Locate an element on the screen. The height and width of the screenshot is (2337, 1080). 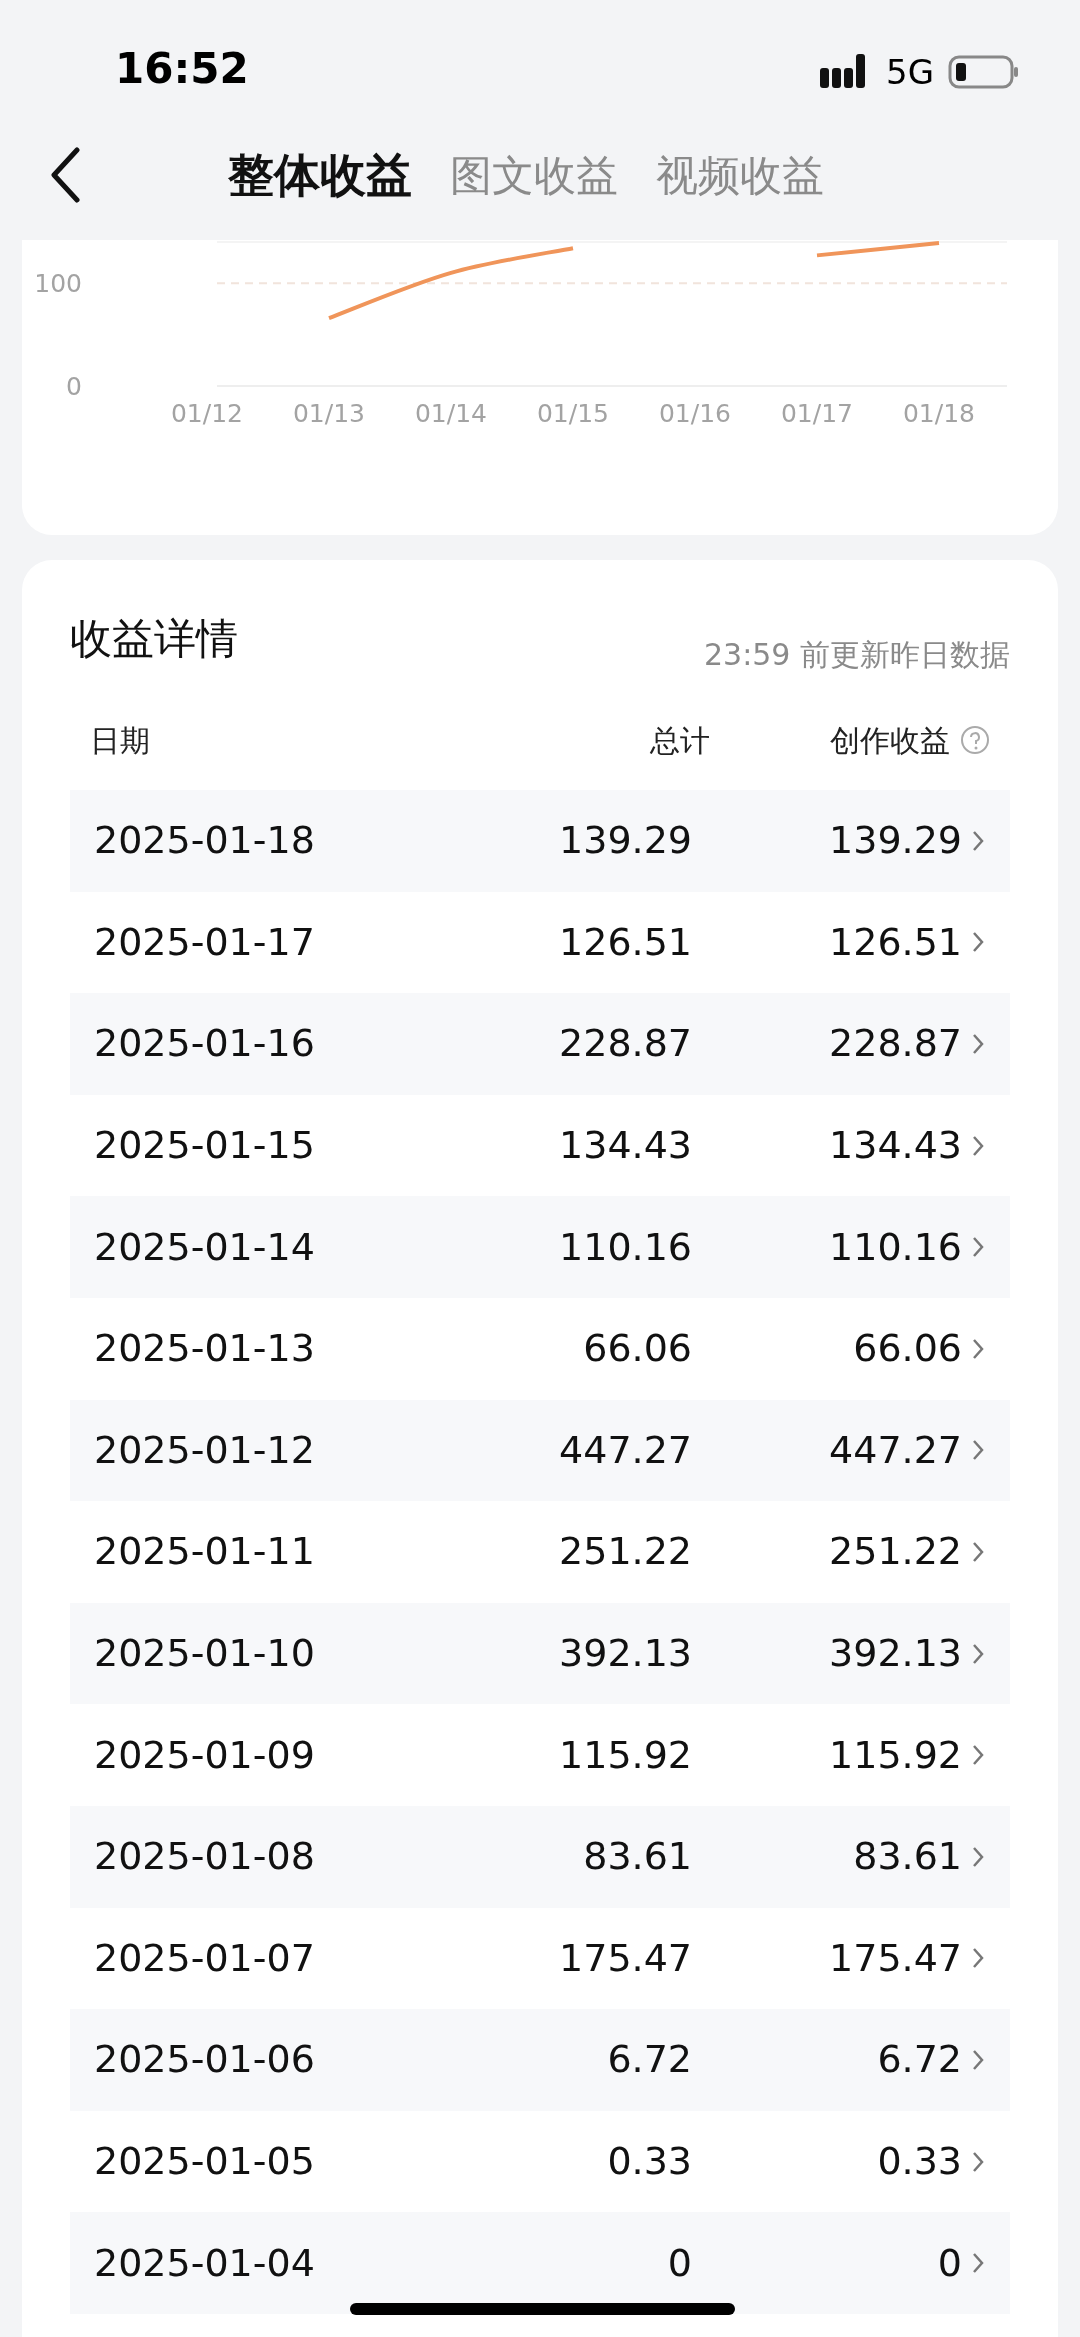
total-cell-text: 126.51 is located at coordinates (625, 942).